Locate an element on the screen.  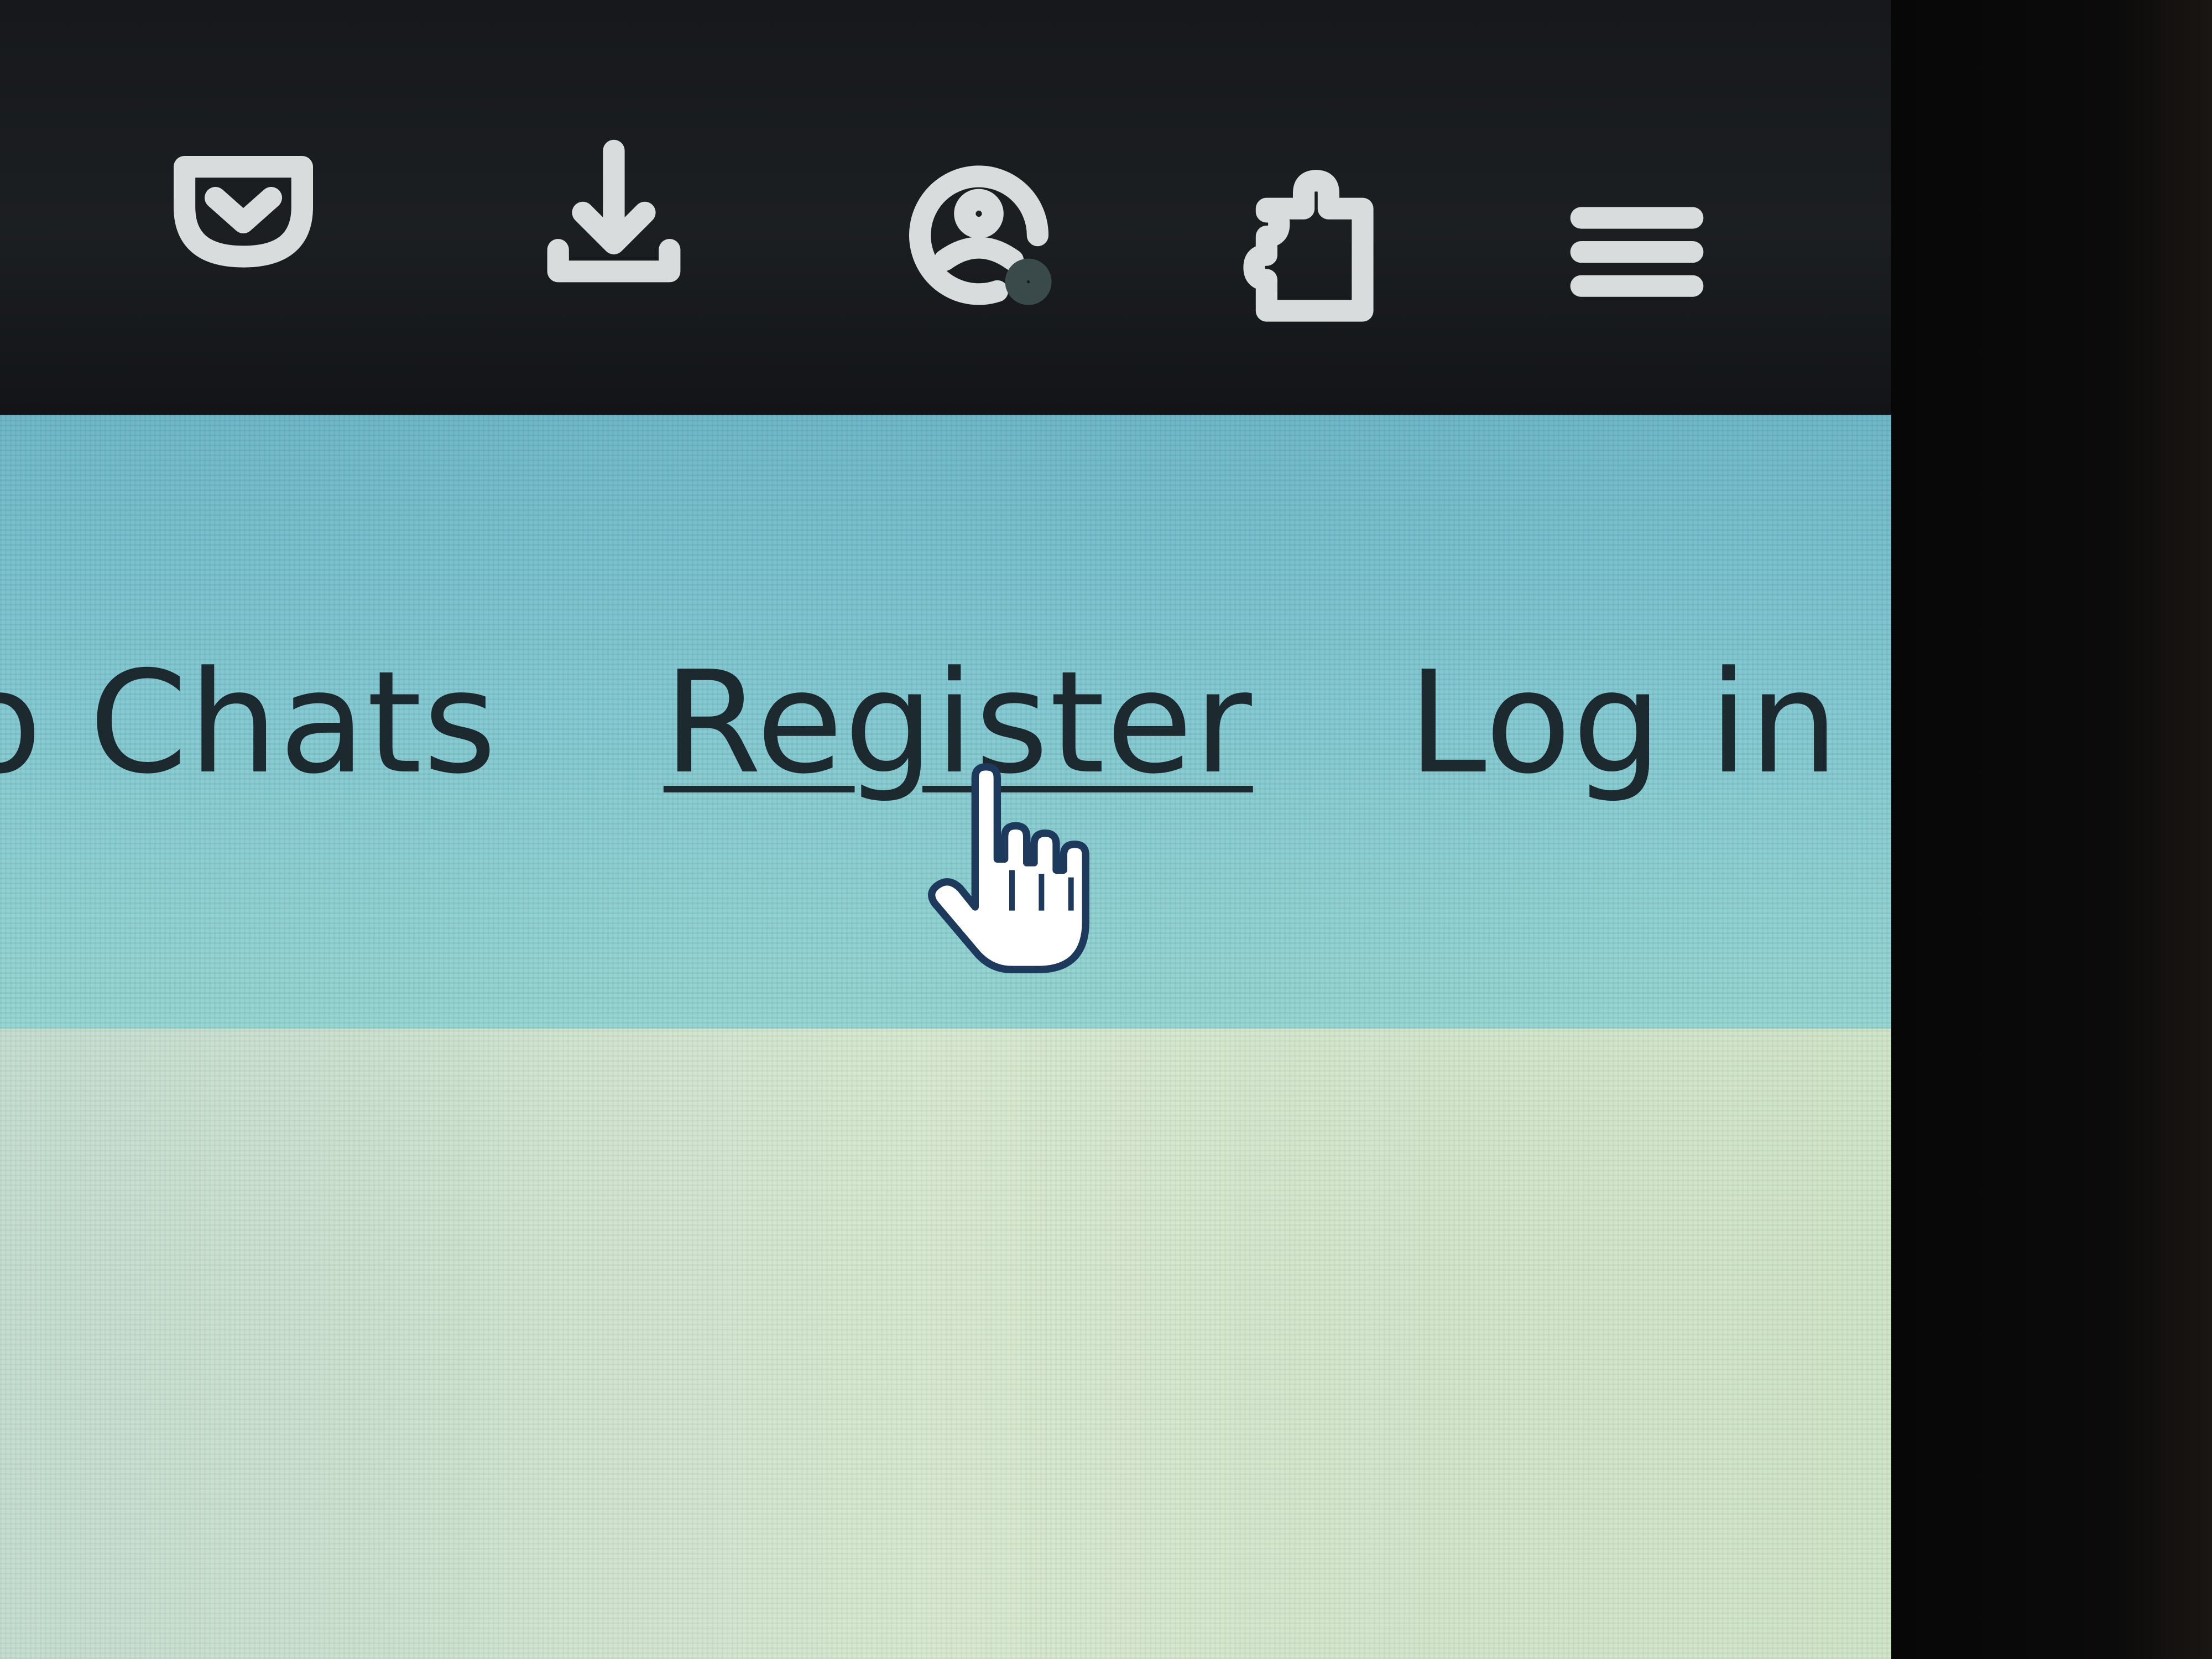
extensions-button is located at coordinates (1316, 249).